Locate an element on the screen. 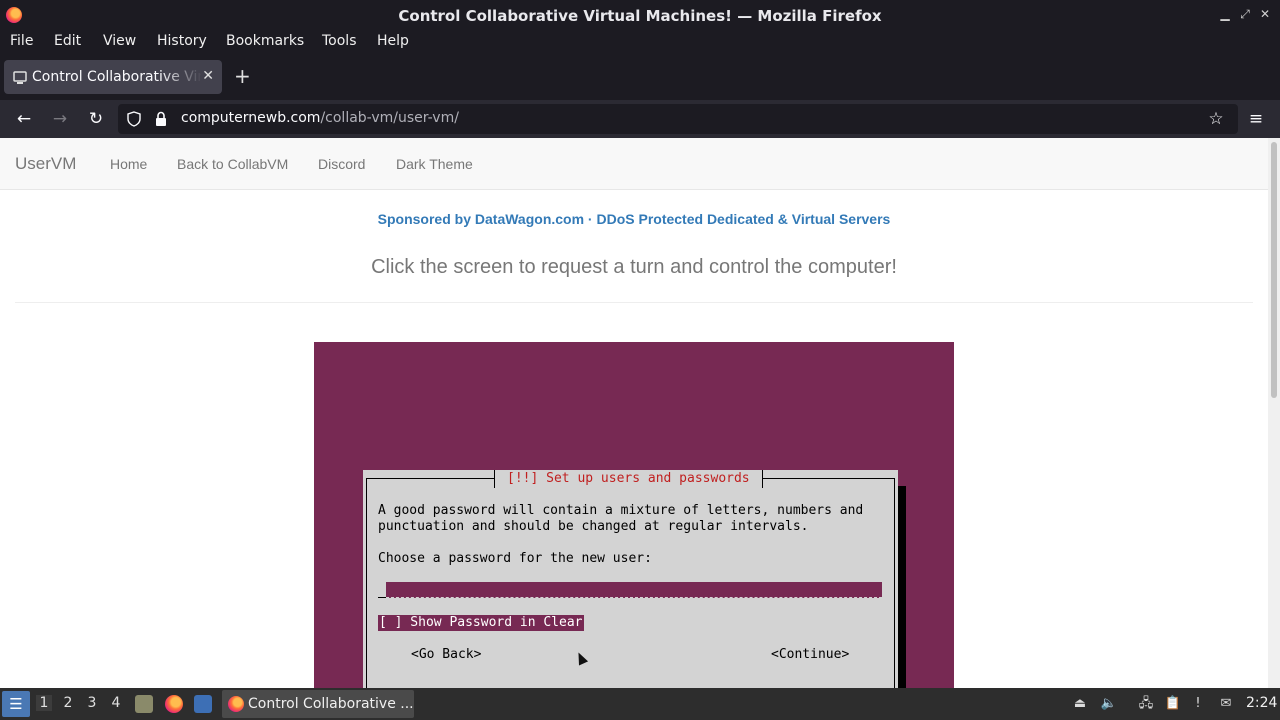 The image size is (1280, 720). password-prompt: Choose a password for the new user: is located at coordinates (515, 558).